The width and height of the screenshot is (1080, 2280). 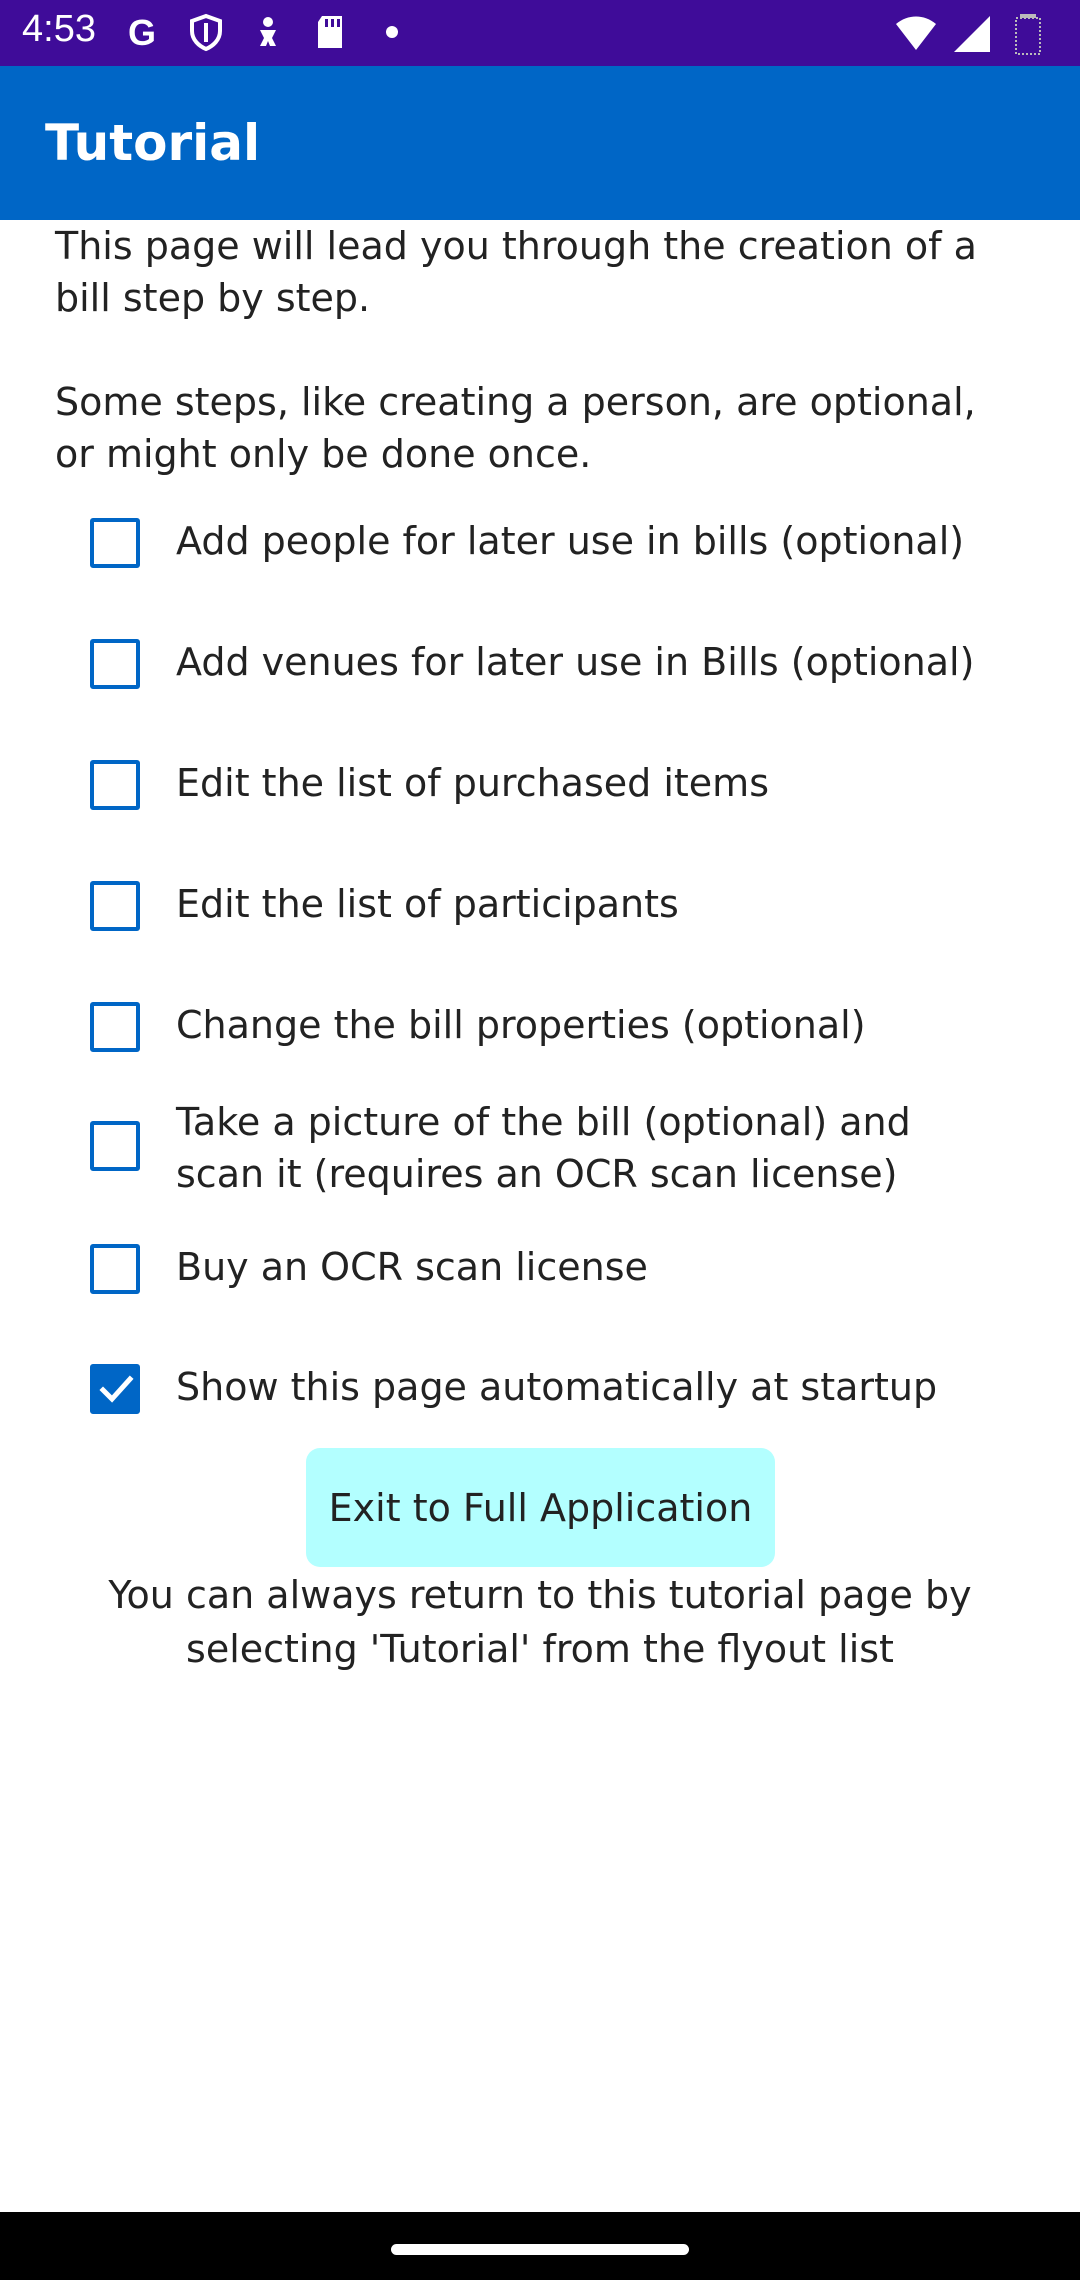 What do you see at coordinates (412, 1267) in the screenshot?
I see `step-label: Buy an OCR scan license` at bounding box center [412, 1267].